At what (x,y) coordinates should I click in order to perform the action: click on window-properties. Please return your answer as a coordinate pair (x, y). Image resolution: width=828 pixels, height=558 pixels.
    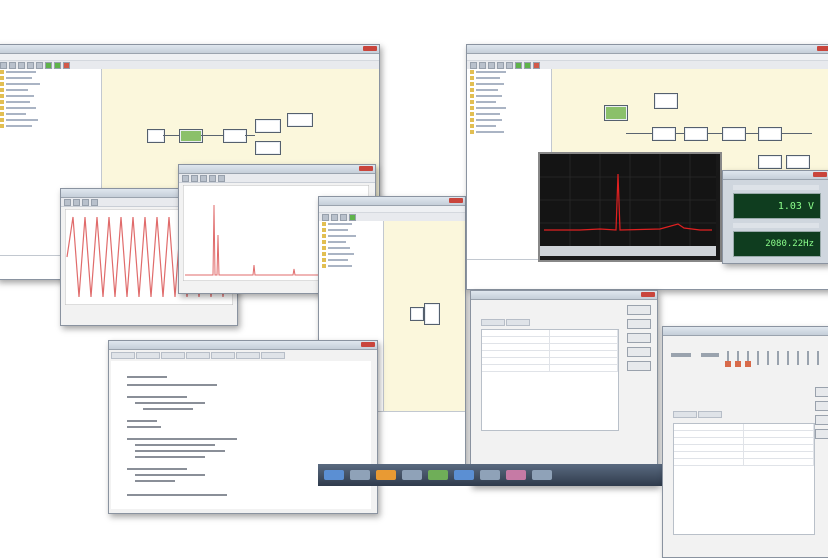
    Looking at the image, I should click on (564, 388).